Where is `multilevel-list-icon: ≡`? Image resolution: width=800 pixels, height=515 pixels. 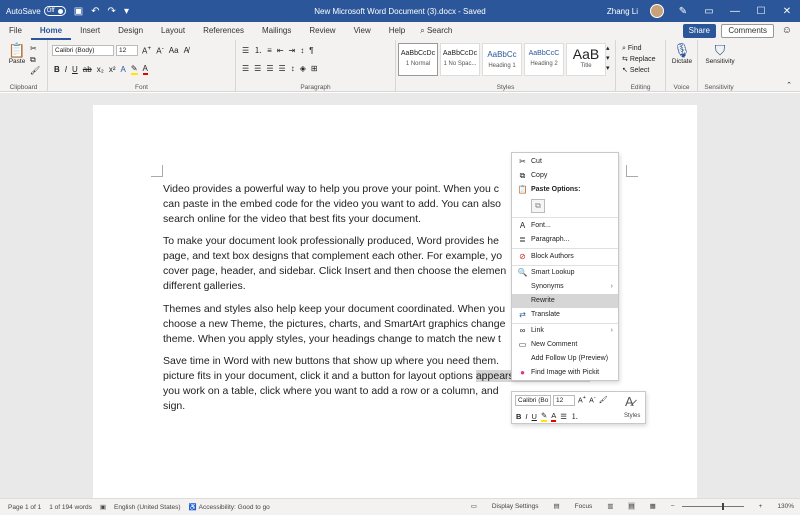
multilevel-list-icon: ≡ is located at coordinates (269, 50).